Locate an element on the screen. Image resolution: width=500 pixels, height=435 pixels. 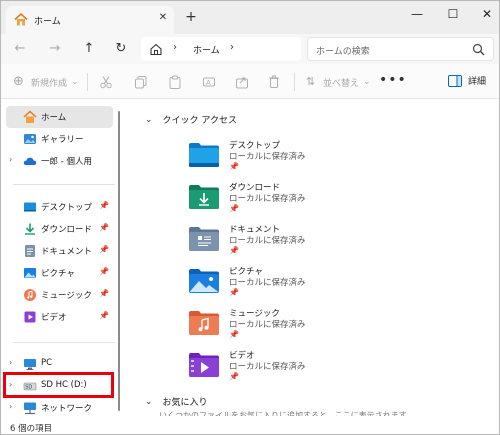
new-tab-button: + is located at coordinates (191, 17).